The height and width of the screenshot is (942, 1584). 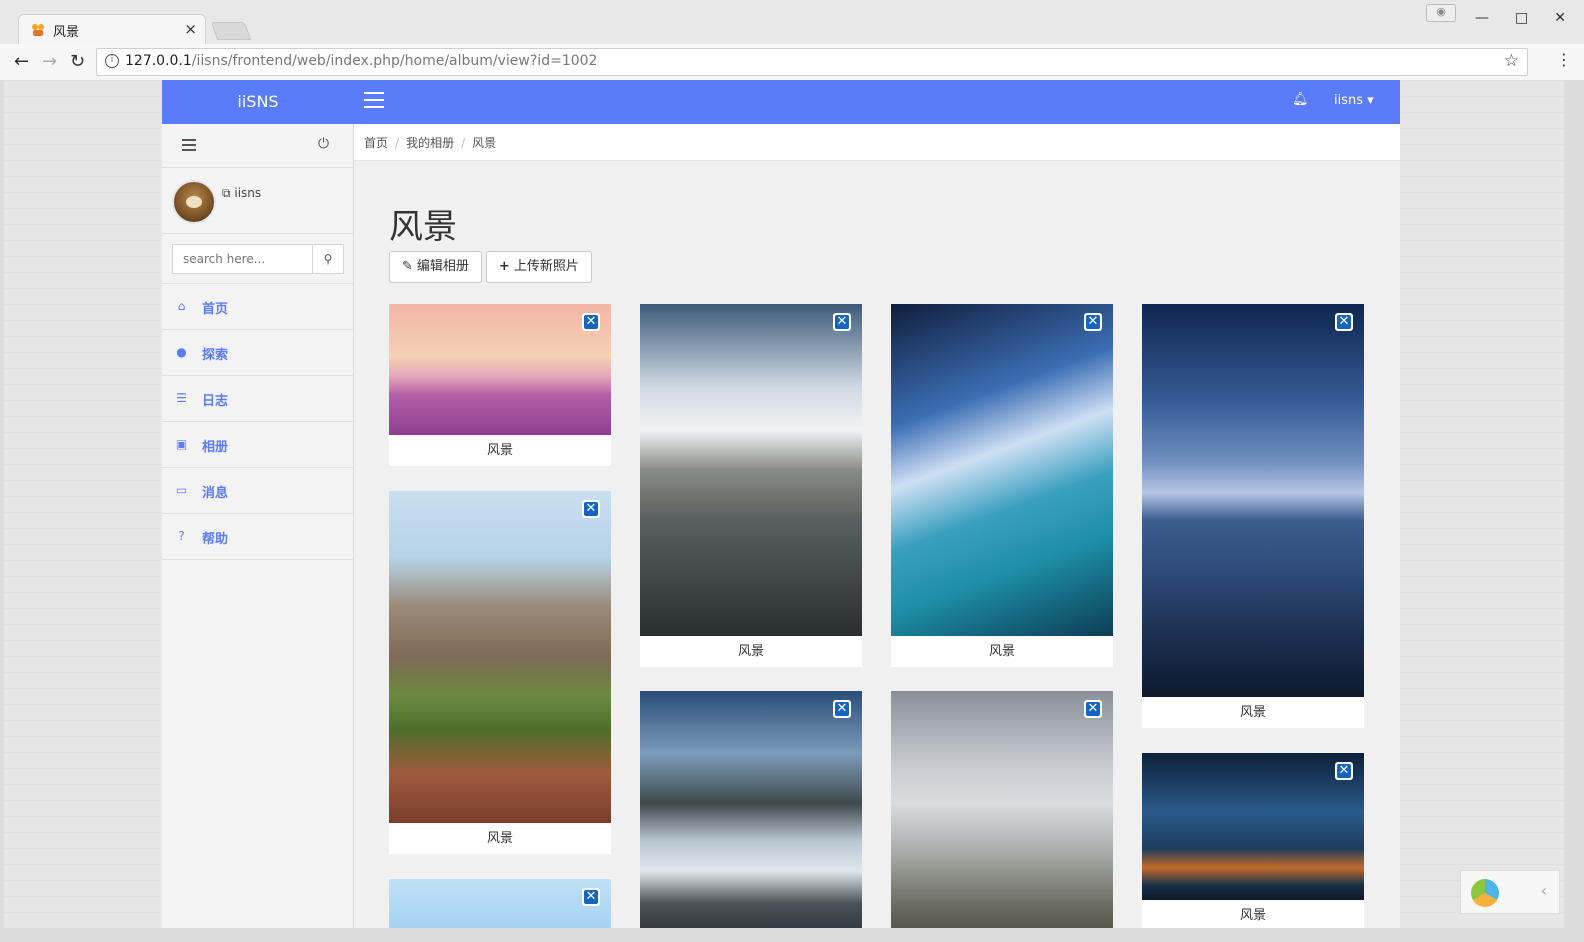 I want to click on upload-photo-label: 上传新照片, so click(x=546, y=266).